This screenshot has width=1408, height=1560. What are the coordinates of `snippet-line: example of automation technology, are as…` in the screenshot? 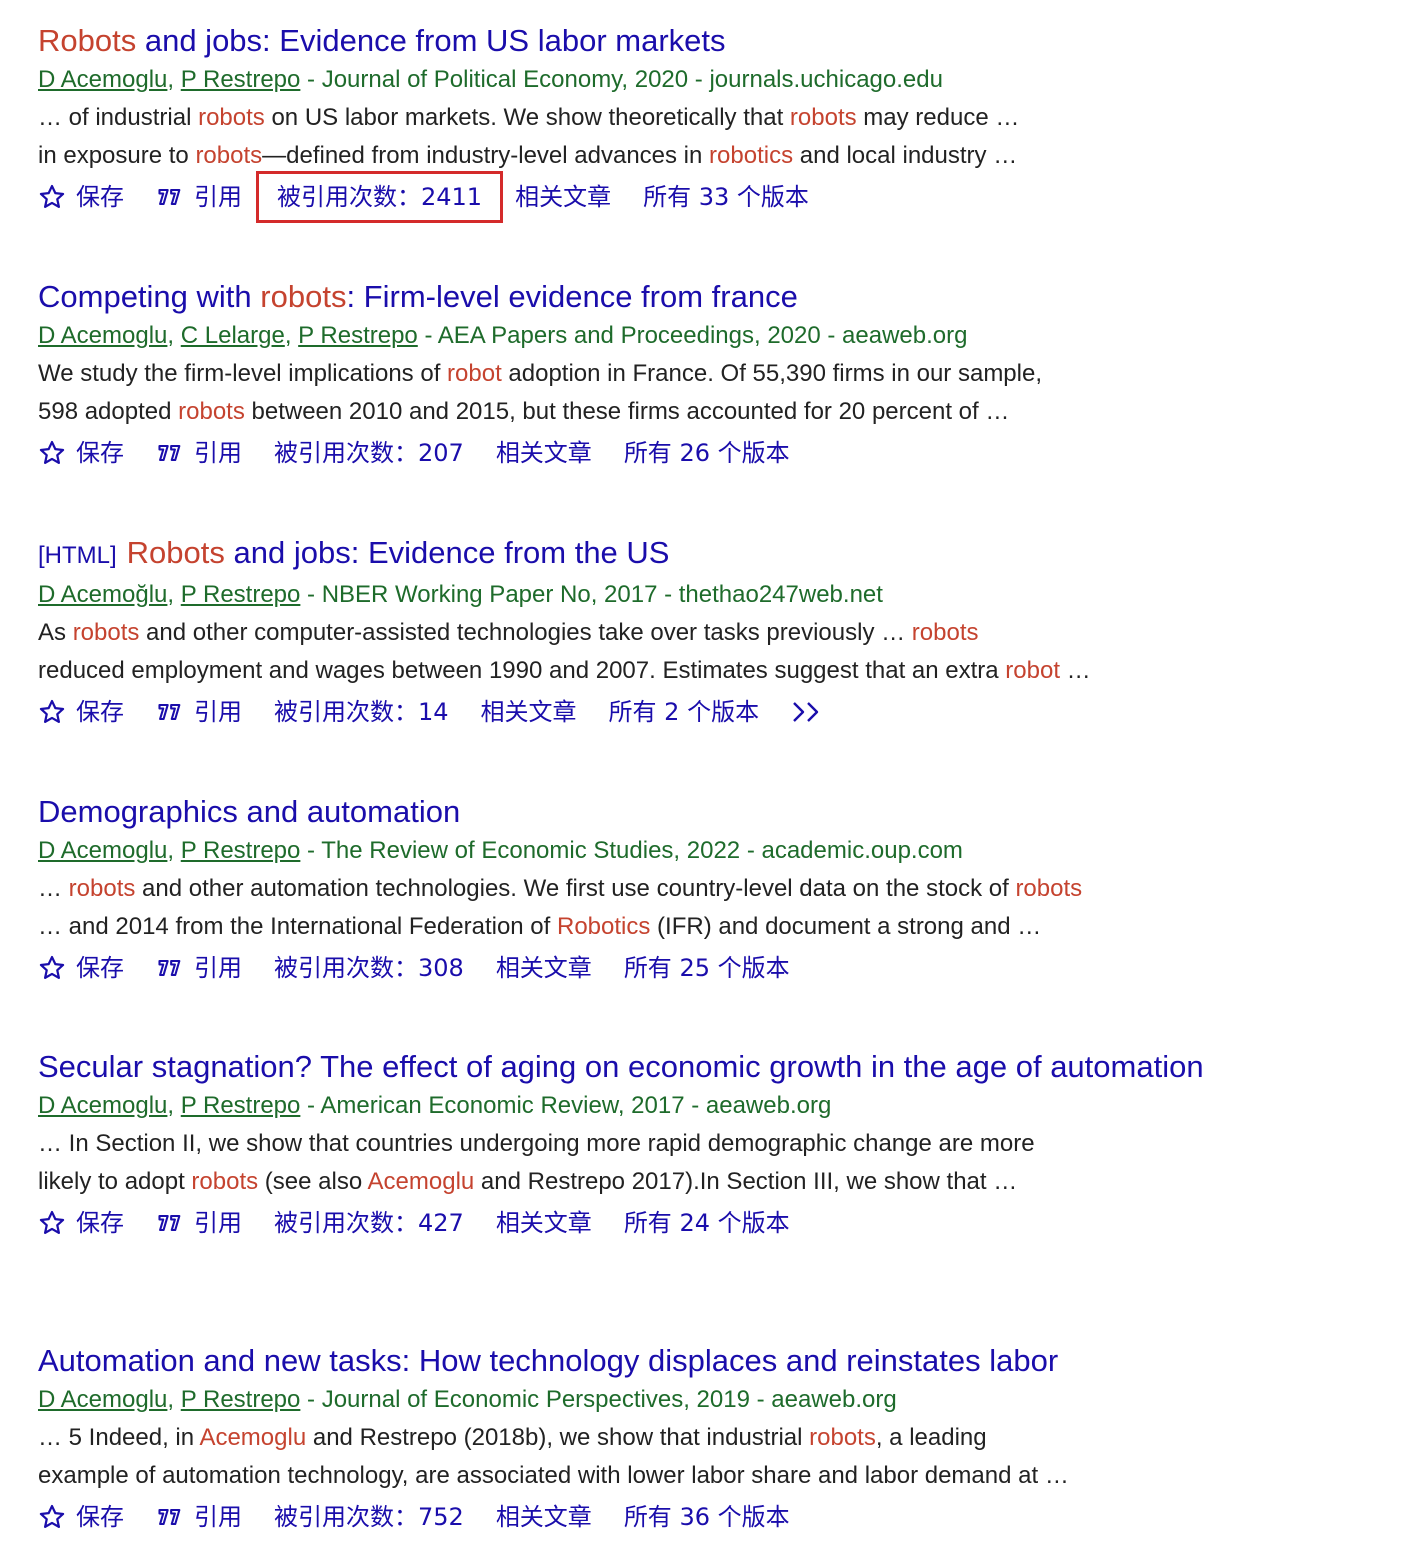 It's located at (688, 1476).